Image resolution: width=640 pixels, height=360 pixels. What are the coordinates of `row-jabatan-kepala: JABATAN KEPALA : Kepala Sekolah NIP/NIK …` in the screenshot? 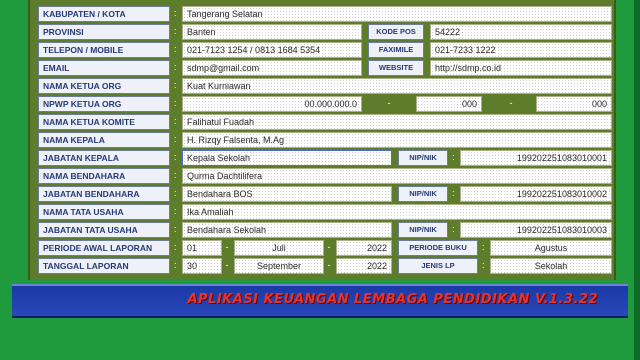 It's located at (326, 158).